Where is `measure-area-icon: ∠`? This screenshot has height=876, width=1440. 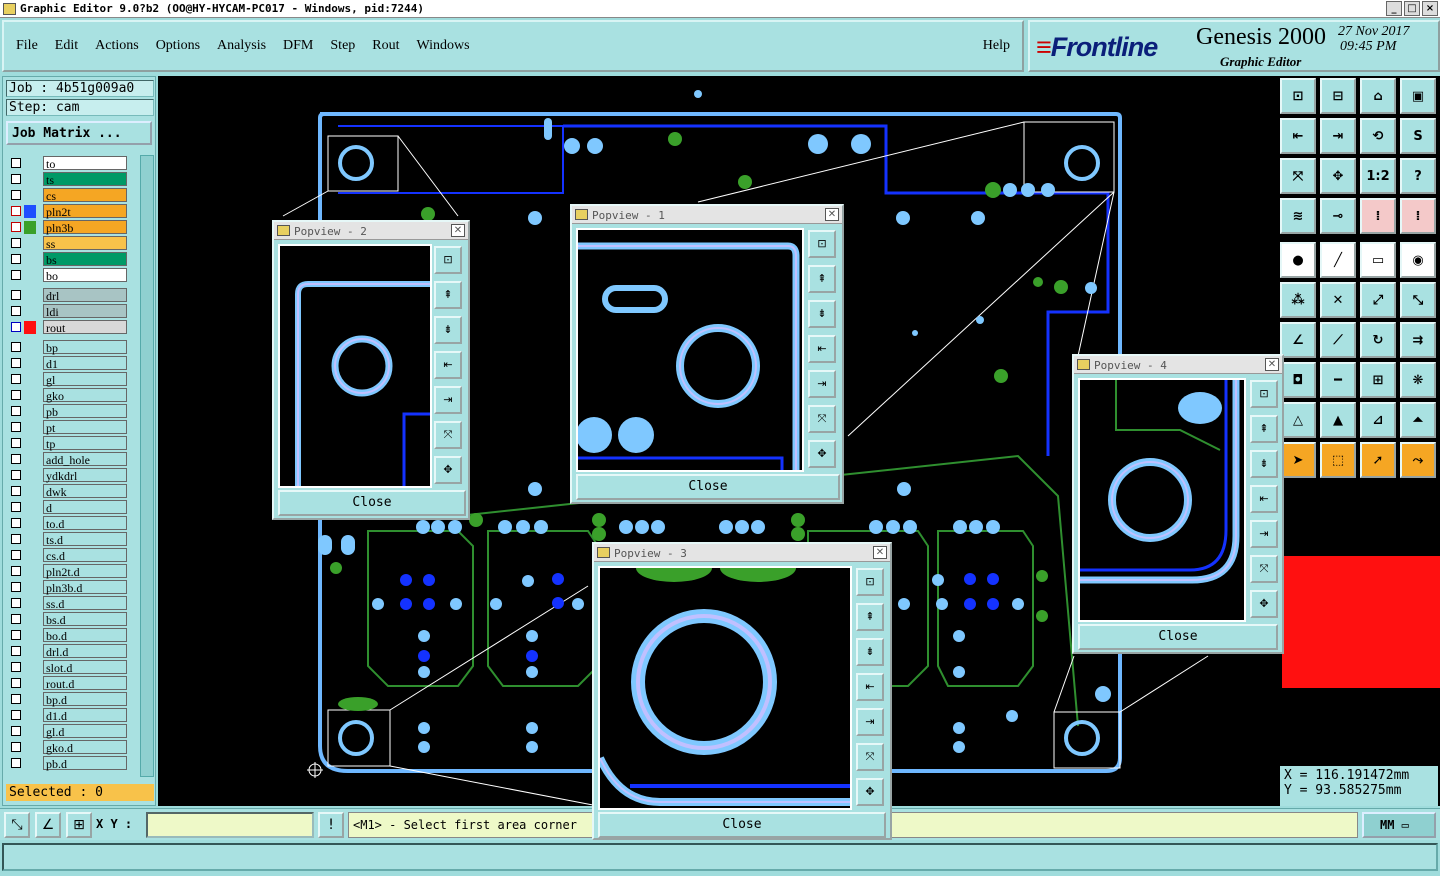 measure-area-icon: ∠ is located at coordinates (48, 825).